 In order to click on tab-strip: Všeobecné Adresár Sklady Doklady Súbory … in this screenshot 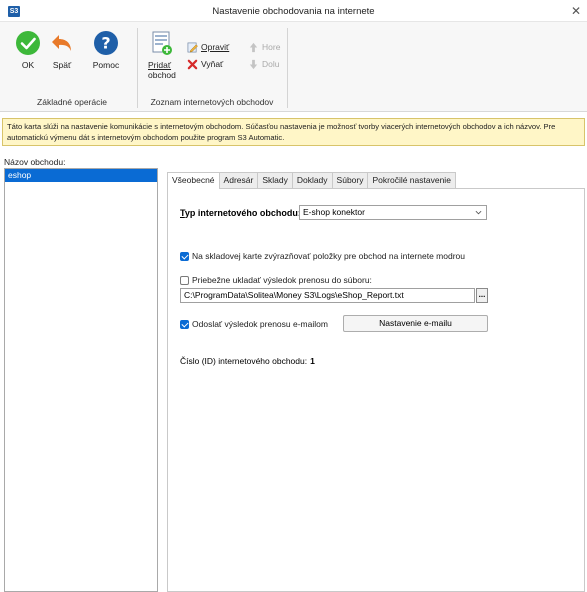, I will do `click(311, 180)`.